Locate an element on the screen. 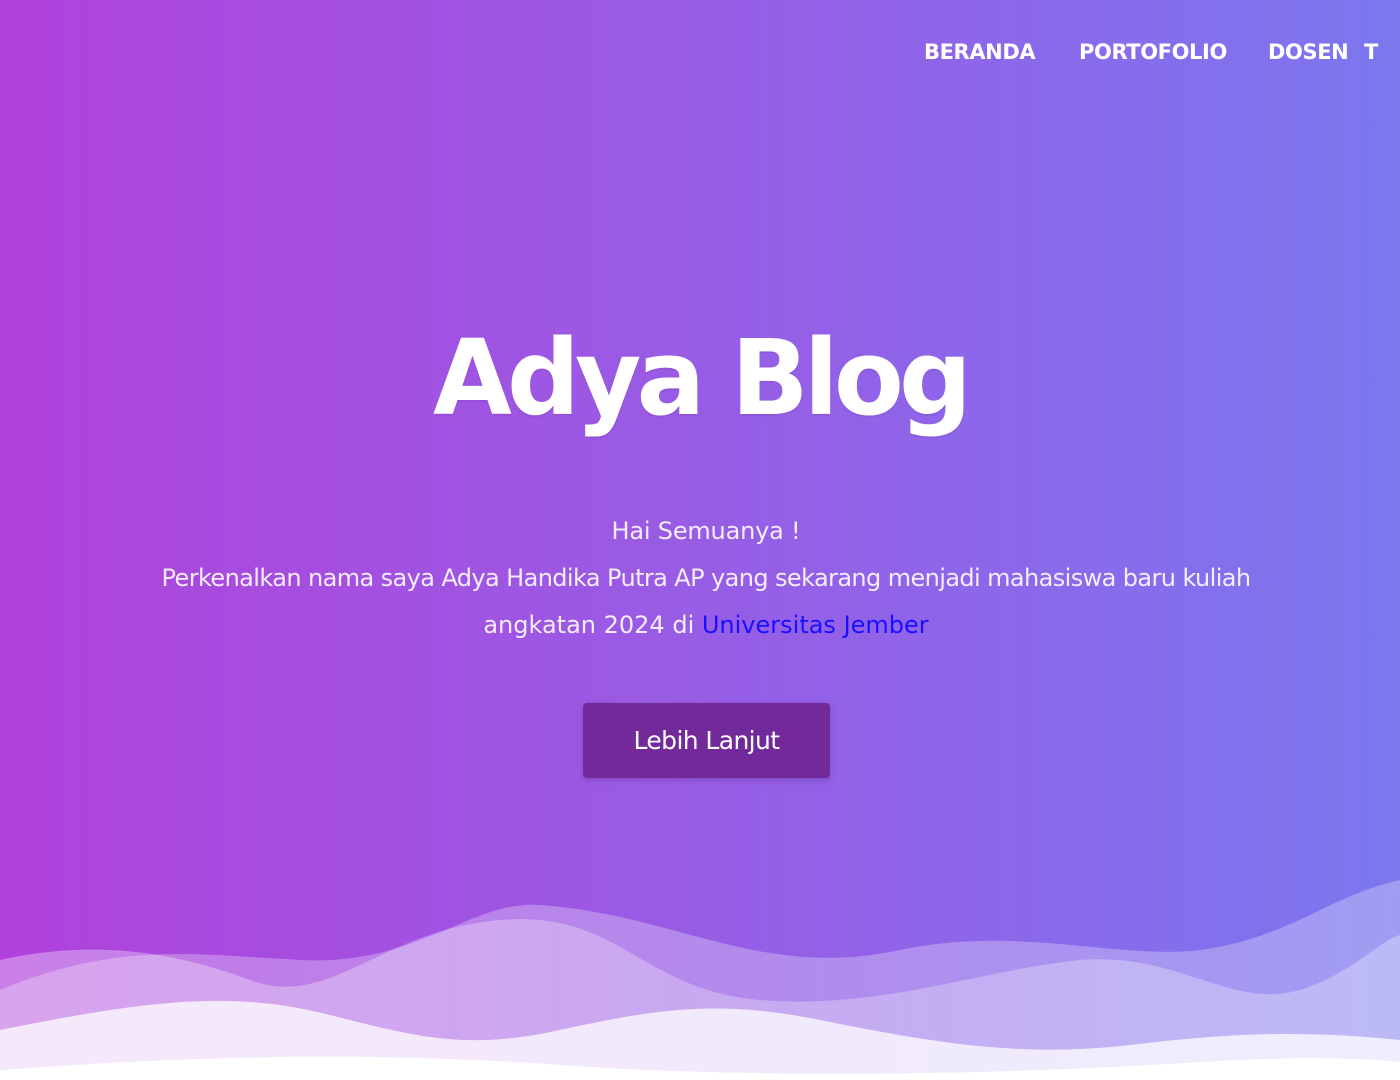 The image size is (1400, 1080). nav-link-truncated: T is located at coordinates (1371, 52).